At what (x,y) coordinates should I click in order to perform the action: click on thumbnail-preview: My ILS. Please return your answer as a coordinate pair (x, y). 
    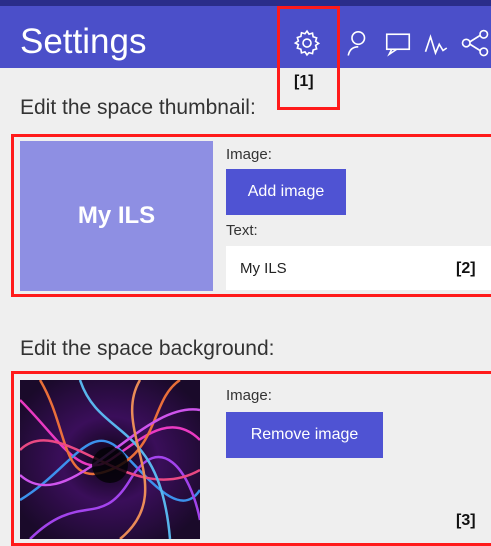
    Looking at the image, I should click on (116, 216).